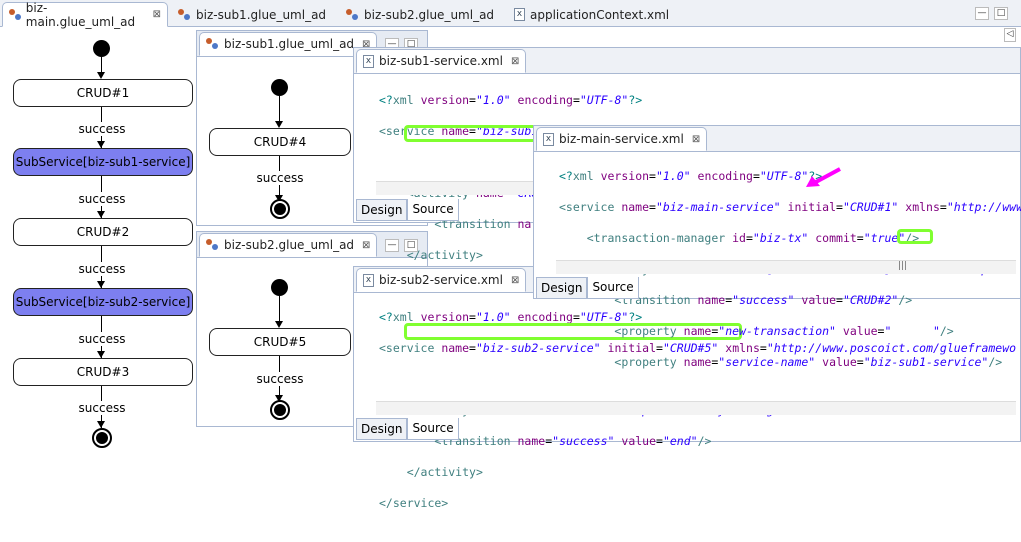 Image resolution: width=1021 pixels, height=542 pixels. I want to click on tab-biz-sub2-pane: biz-sub2.glue_uml_ad ⊠, so click(288, 245).